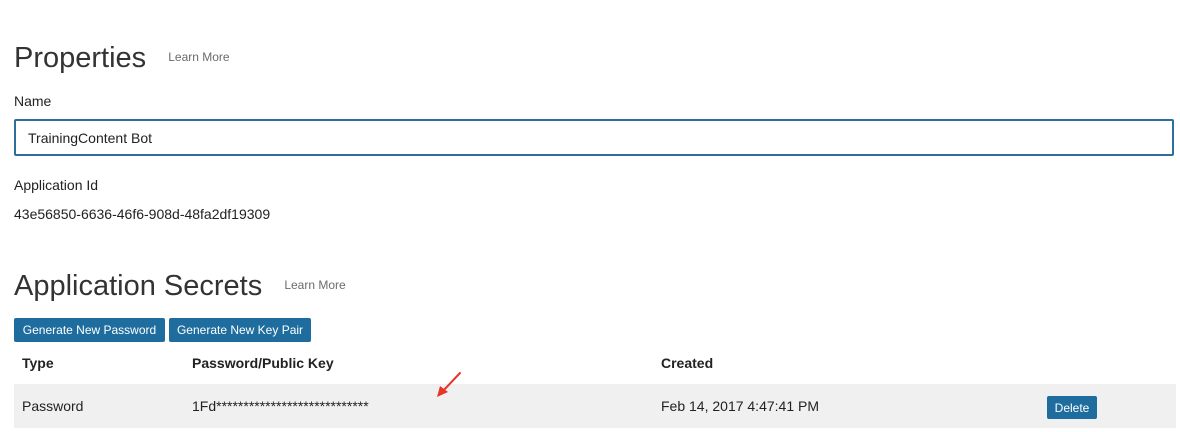 This screenshot has width=1180, height=432. I want to click on application-secrets-title: Application Secrets, so click(138, 286).